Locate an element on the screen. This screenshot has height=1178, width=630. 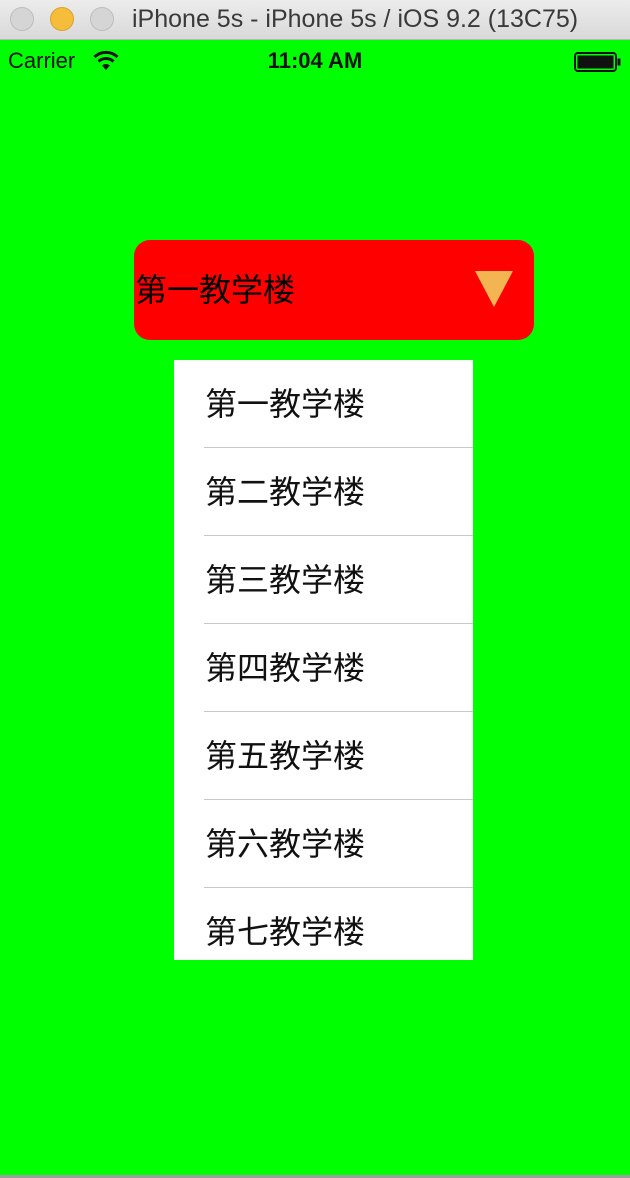
dropdown-selected-label: 第一教学楼 is located at coordinates (215, 290).